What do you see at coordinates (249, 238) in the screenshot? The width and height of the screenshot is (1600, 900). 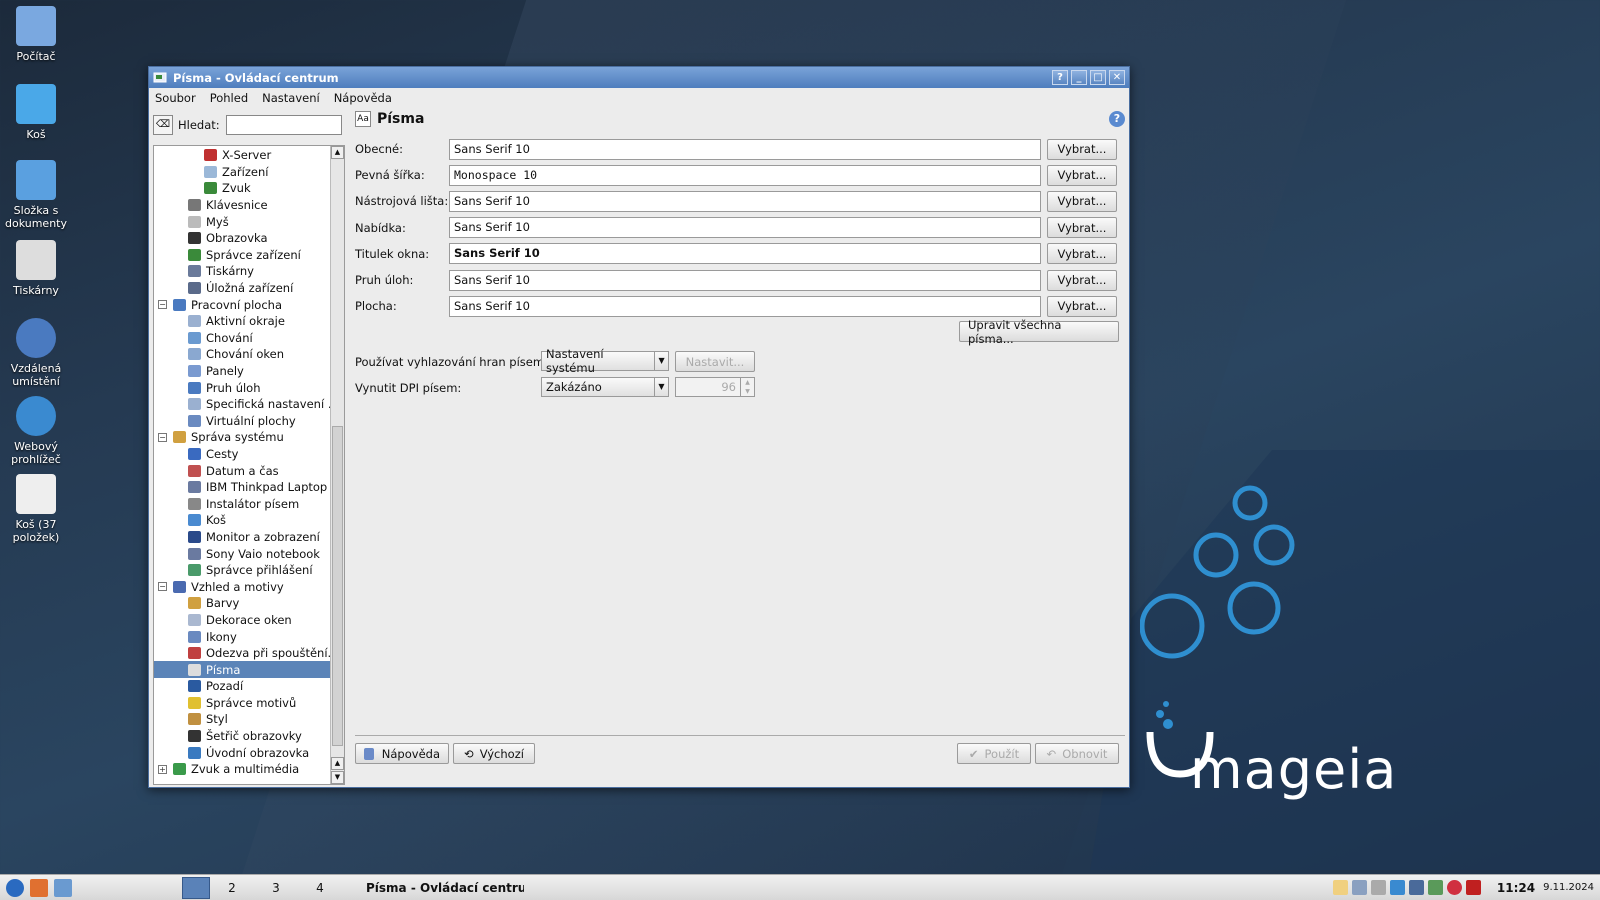 I see `tree-item: Obrazovka` at bounding box center [249, 238].